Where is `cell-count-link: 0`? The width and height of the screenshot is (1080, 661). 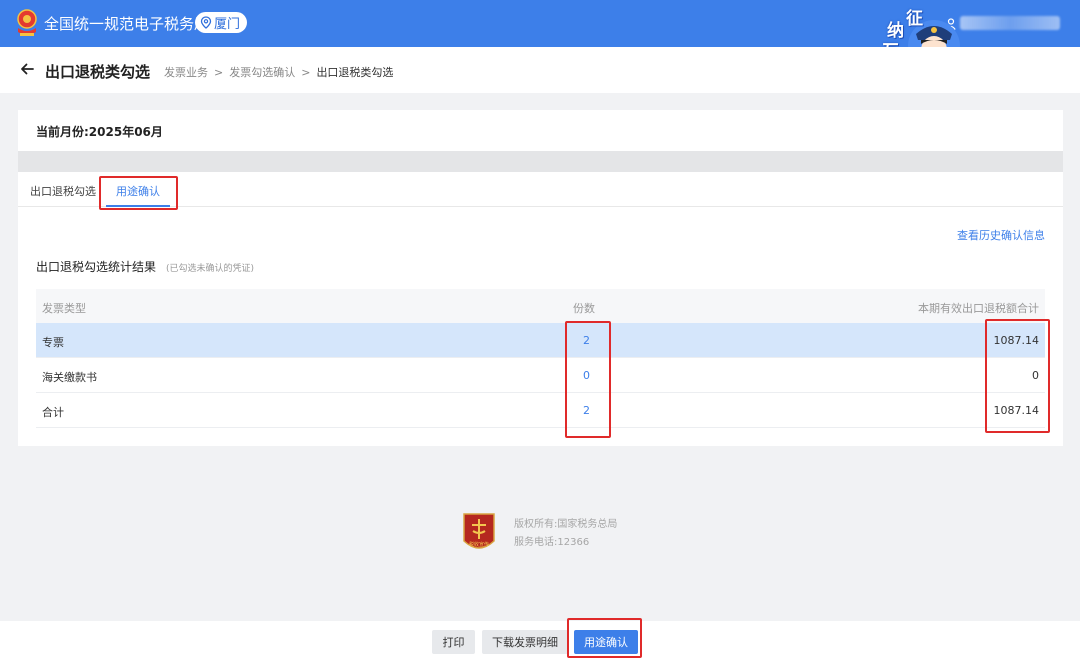 cell-count-link: 0 is located at coordinates (598, 375).